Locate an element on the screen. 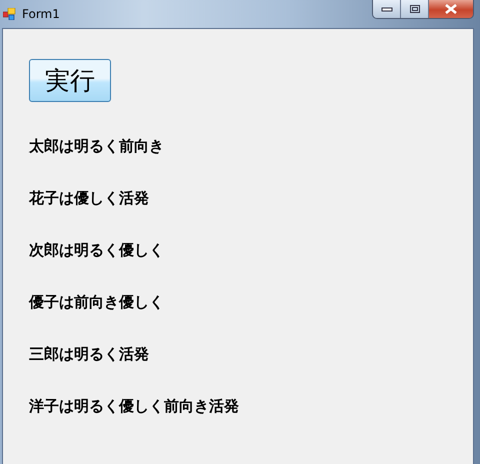 This screenshot has height=464, width=480. minimize-button is located at coordinates (387, 9).